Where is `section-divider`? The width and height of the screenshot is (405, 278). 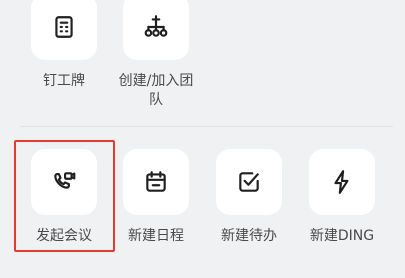
section-divider is located at coordinates (206, 126).